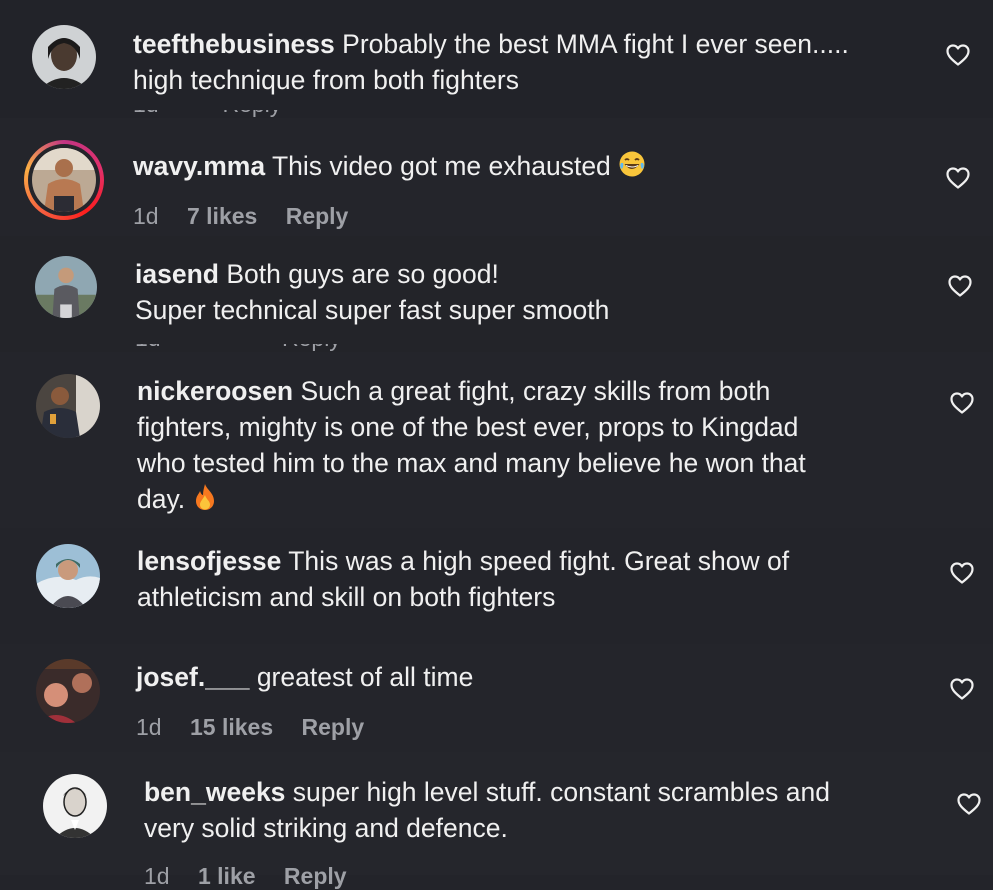  What do you see at coordinates (199, 166) in the screenshot?
I see `username: wavy.mma` at bounding box center [199, 166].